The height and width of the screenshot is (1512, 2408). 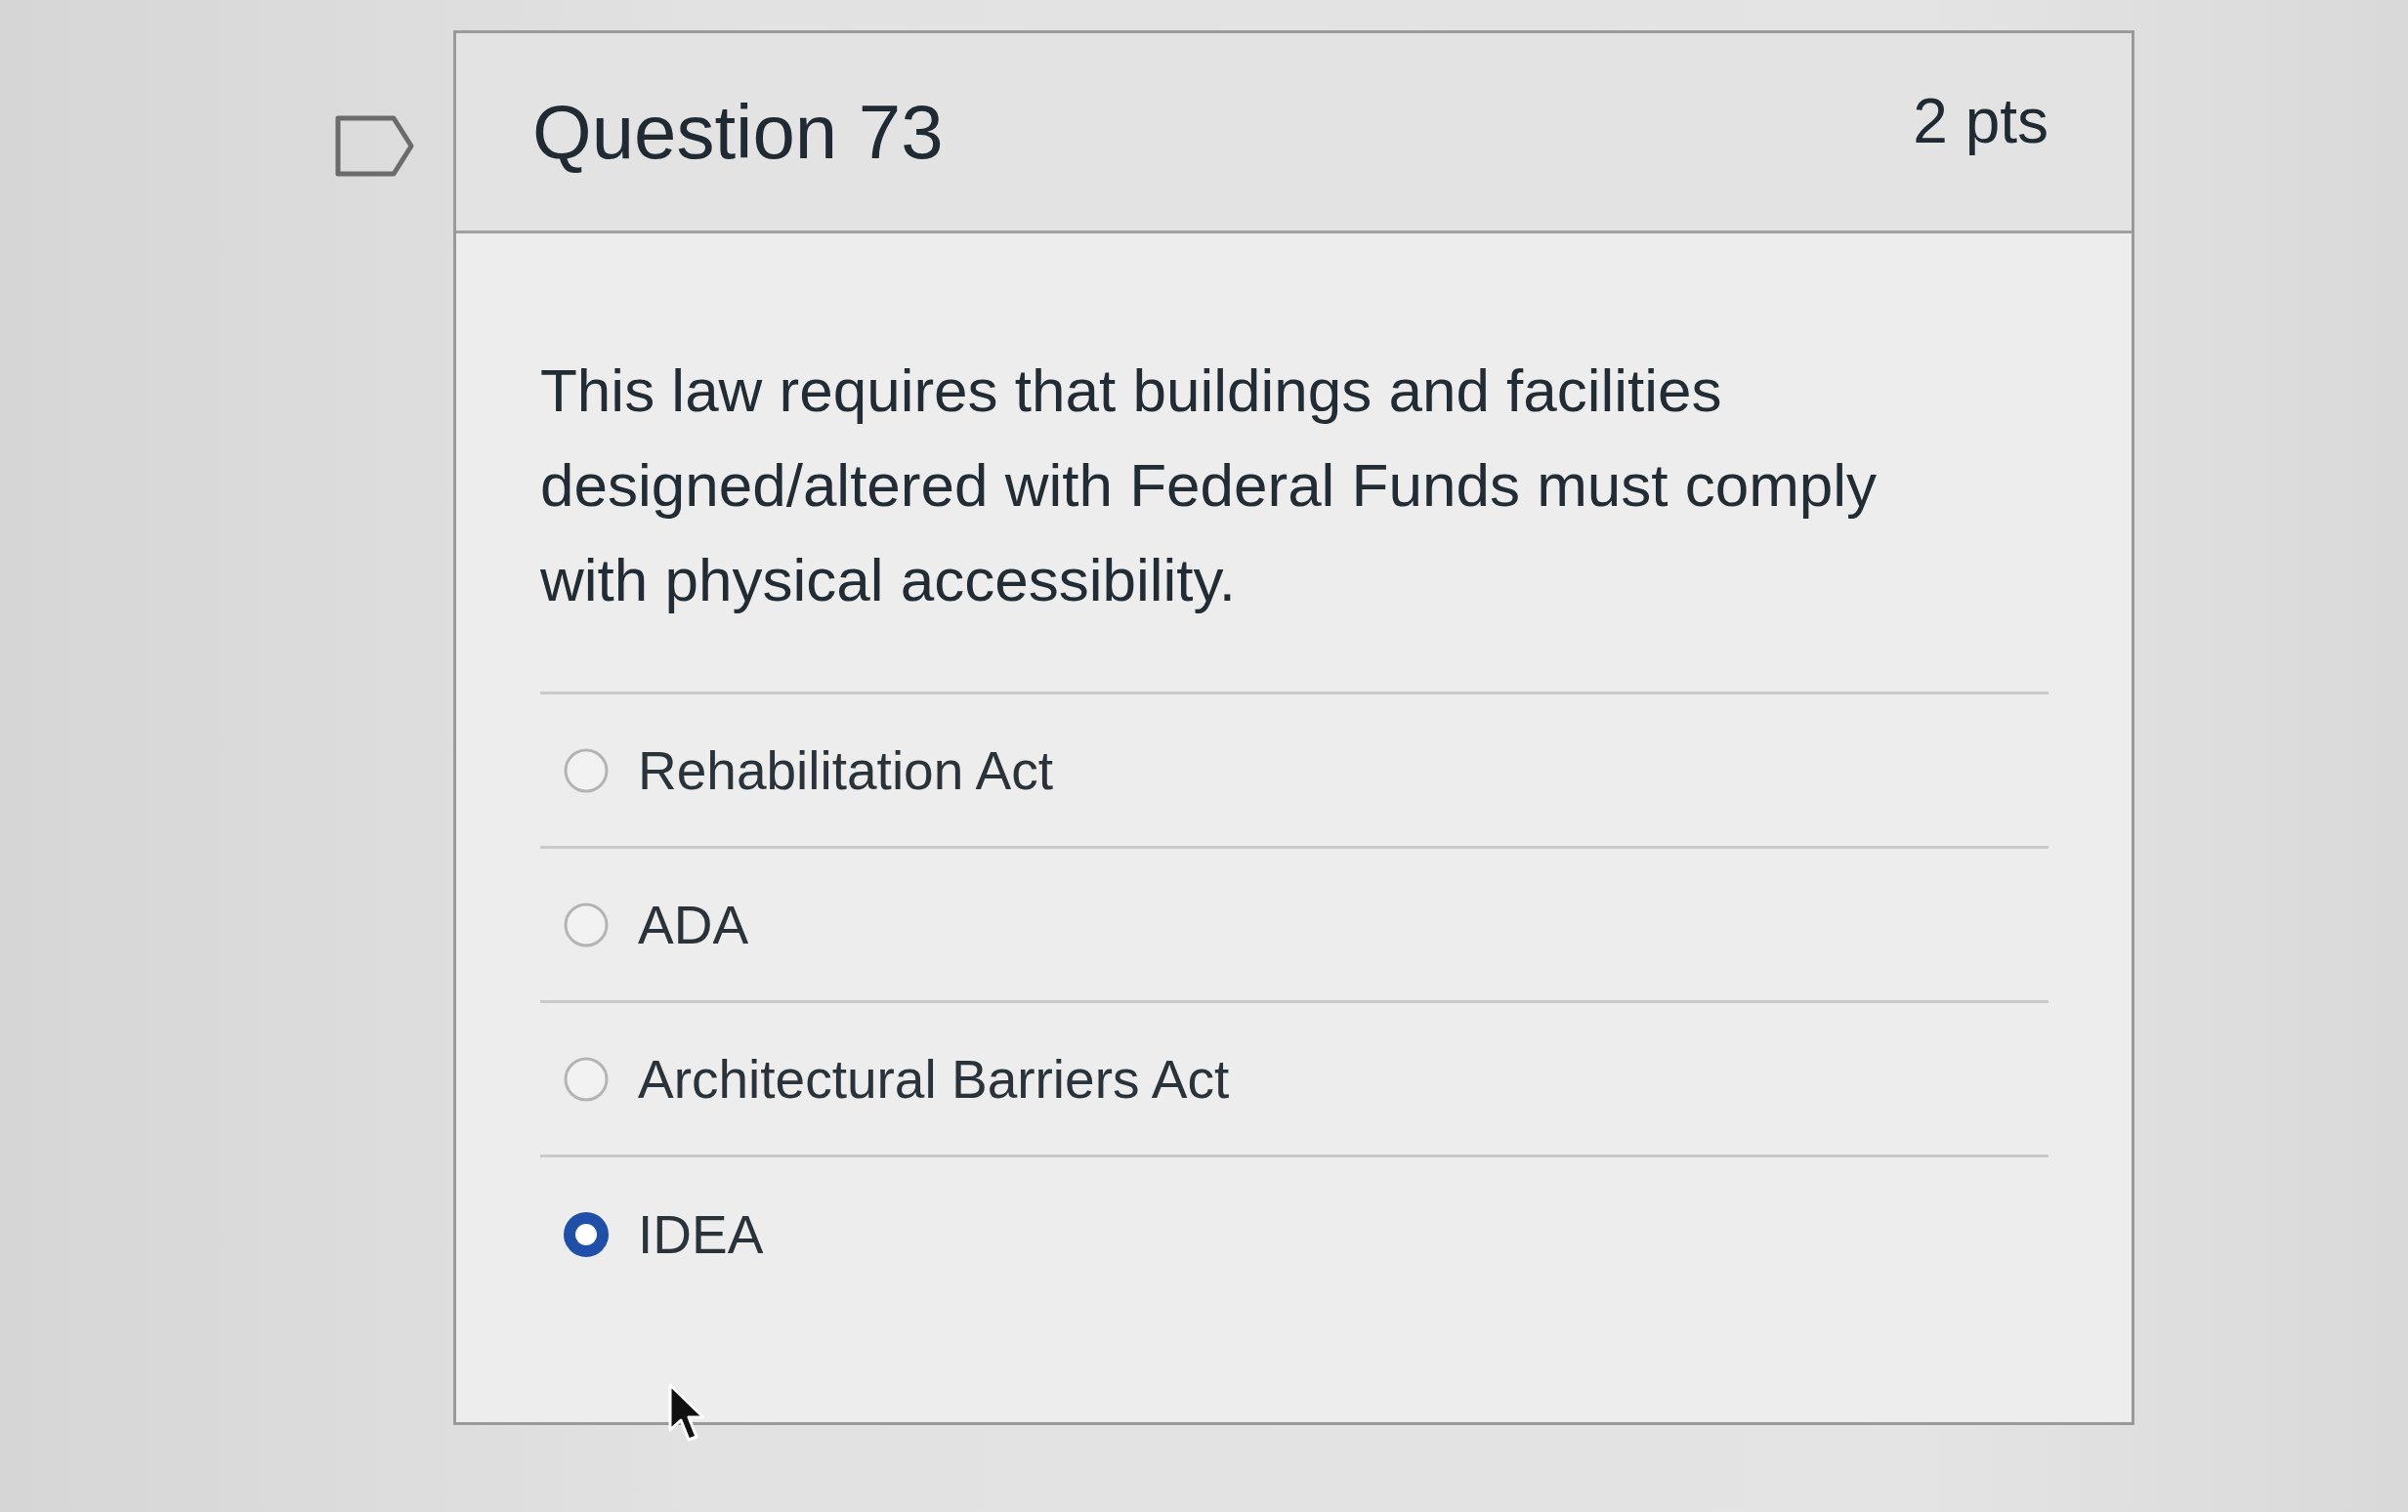 I want to click on points-label: 2 pts, so click(x=1981, y=121).